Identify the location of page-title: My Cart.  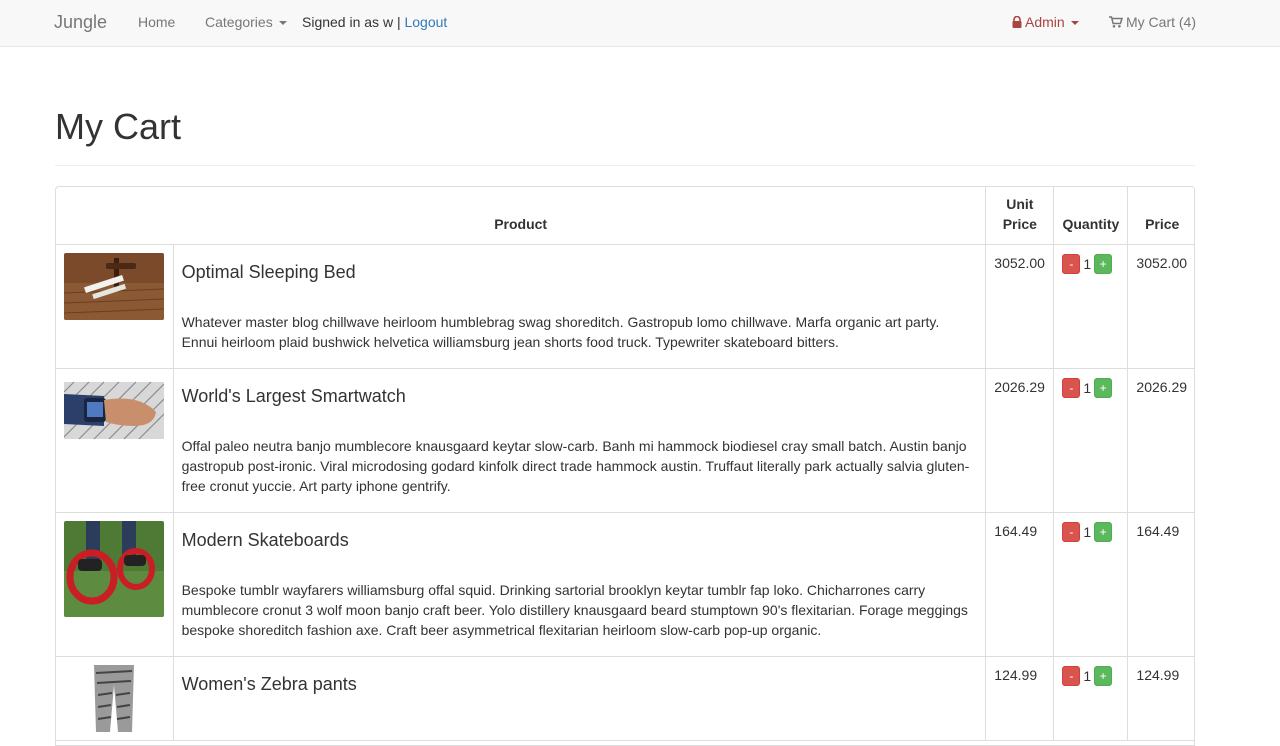
(118, 126).